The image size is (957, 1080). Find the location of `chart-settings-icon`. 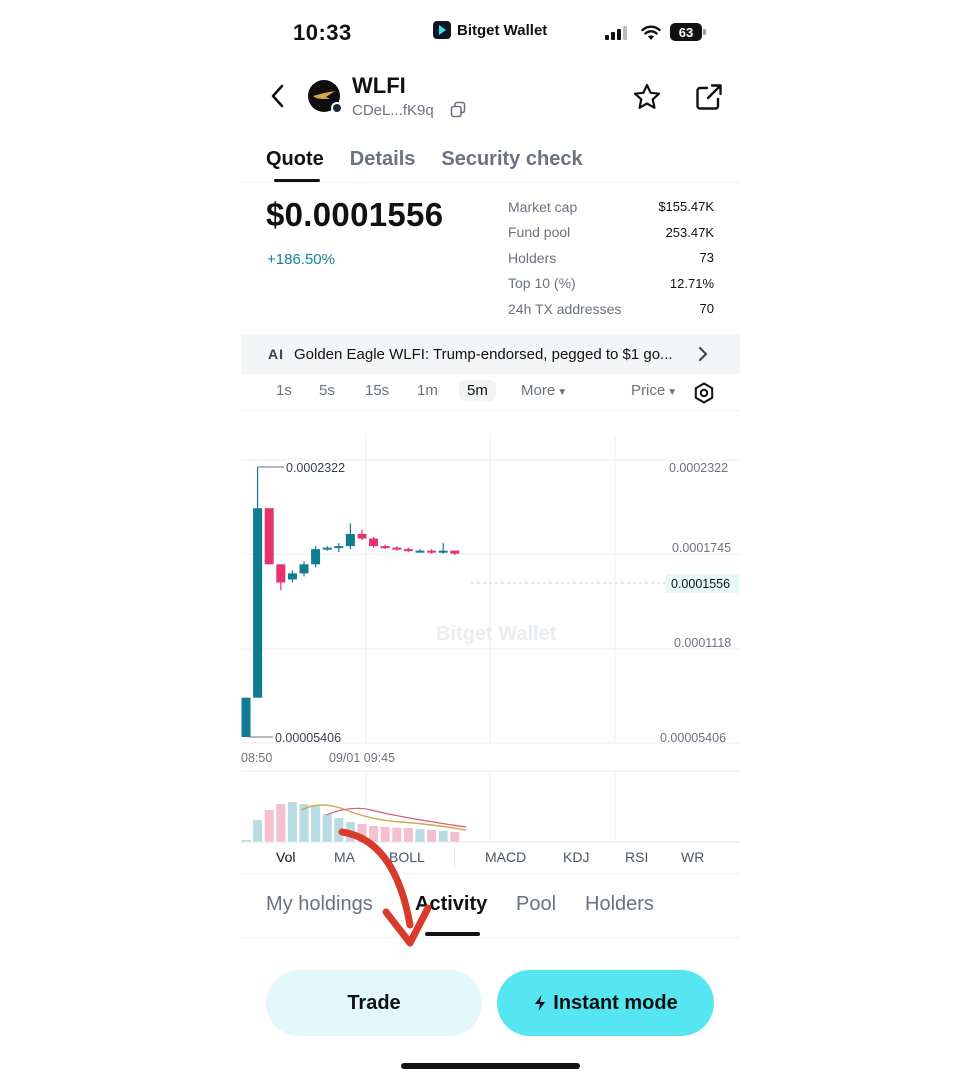

chart-settings-icon is located at coordinates (704, 393).